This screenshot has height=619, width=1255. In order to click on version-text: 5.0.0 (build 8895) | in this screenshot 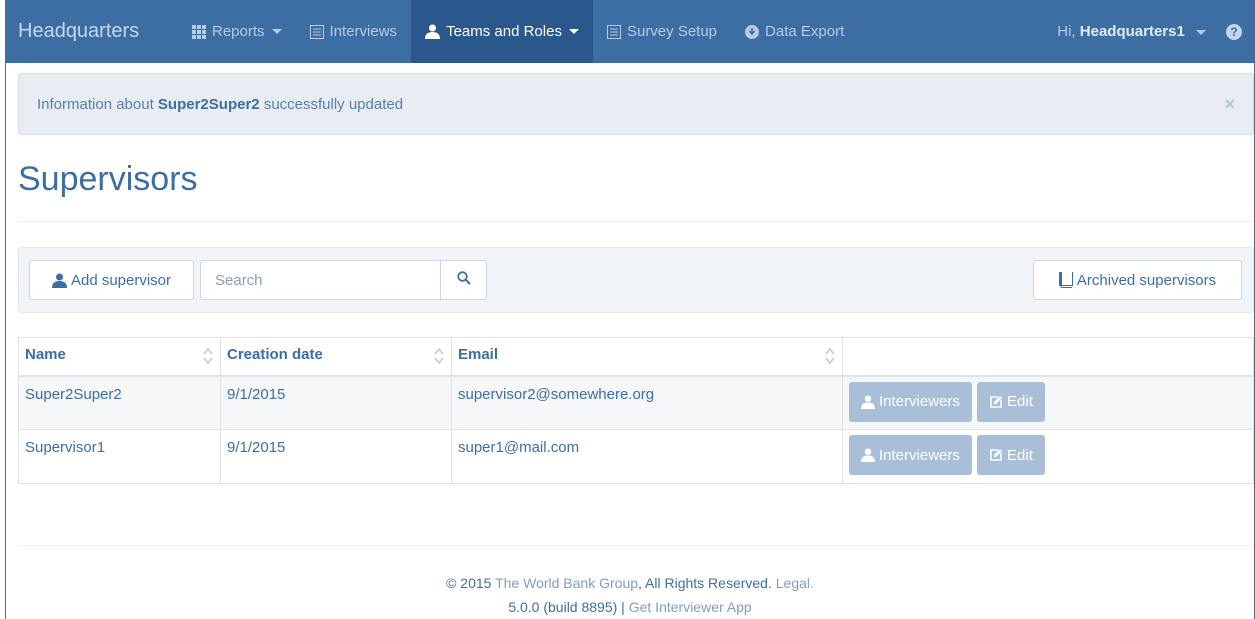, I will do `click(566, 607)`.